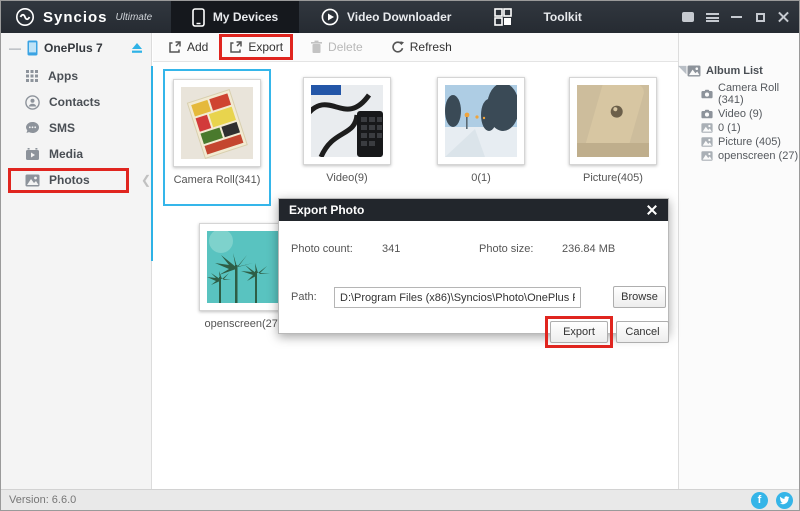  What do you see at coordinates (236, 47) in the screenshot?
I see `export-icon` at bounding box center [236, 47].